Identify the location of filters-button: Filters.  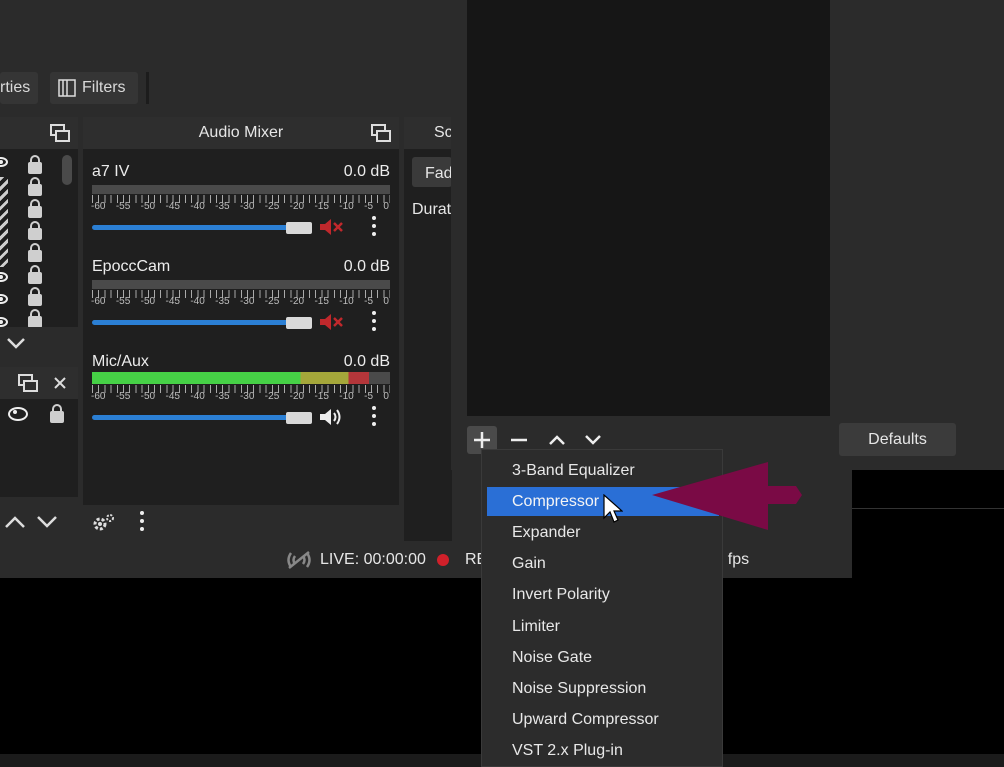
(94, 88).